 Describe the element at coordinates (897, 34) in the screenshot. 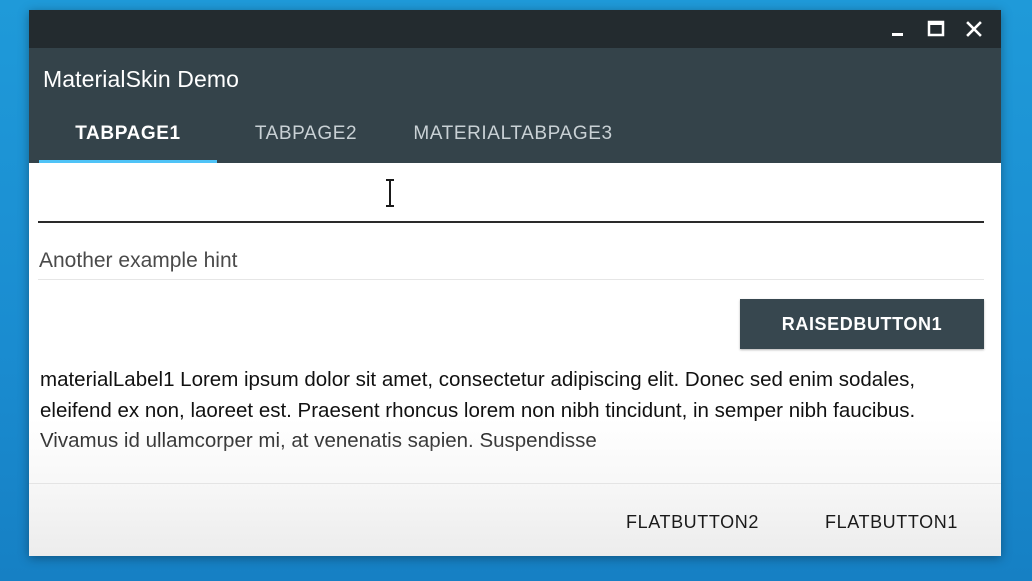

I see `minimize-icon` at that location.